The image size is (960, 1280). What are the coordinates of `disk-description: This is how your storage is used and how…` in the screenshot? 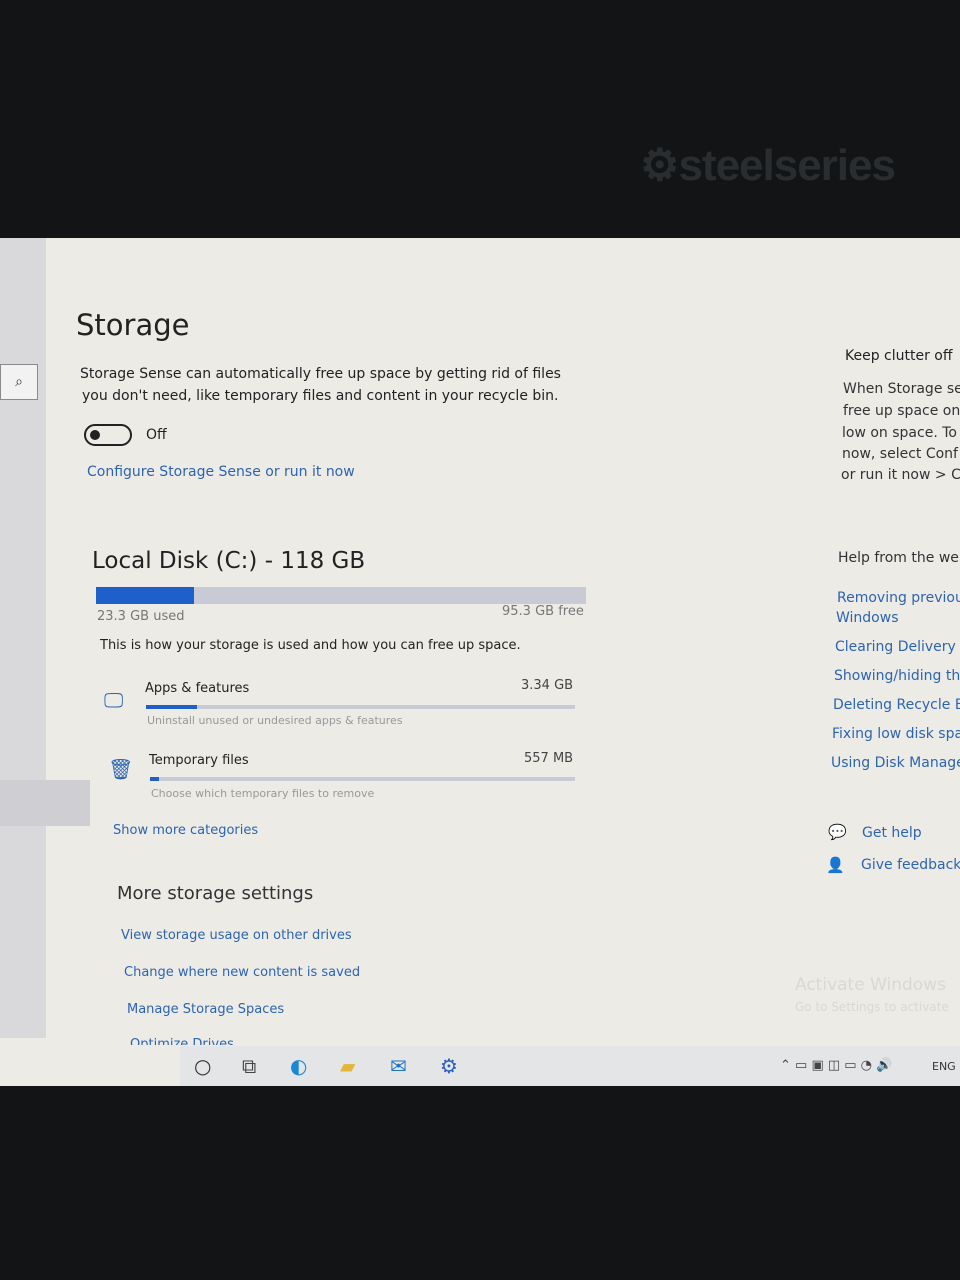 It's located at (310, 645).